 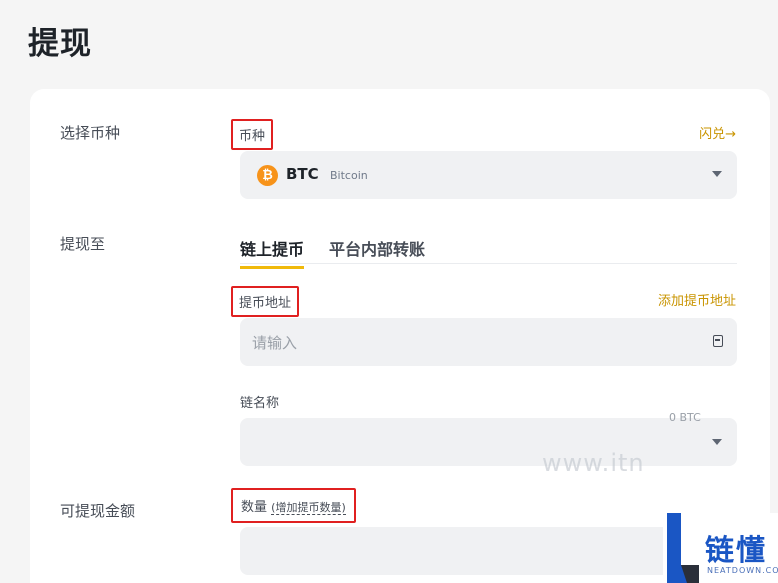 I want to click on network-field-label: 链名称, so click(x=260, y=403).